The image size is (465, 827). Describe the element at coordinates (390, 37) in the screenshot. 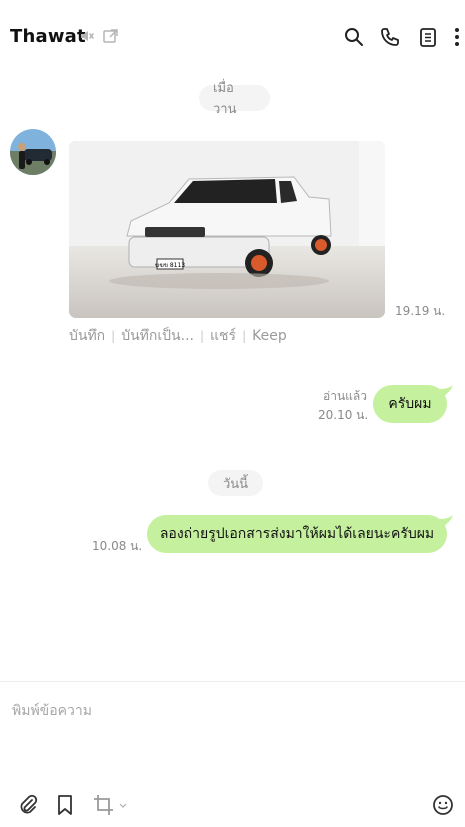

I see `phone-icon` at that location.